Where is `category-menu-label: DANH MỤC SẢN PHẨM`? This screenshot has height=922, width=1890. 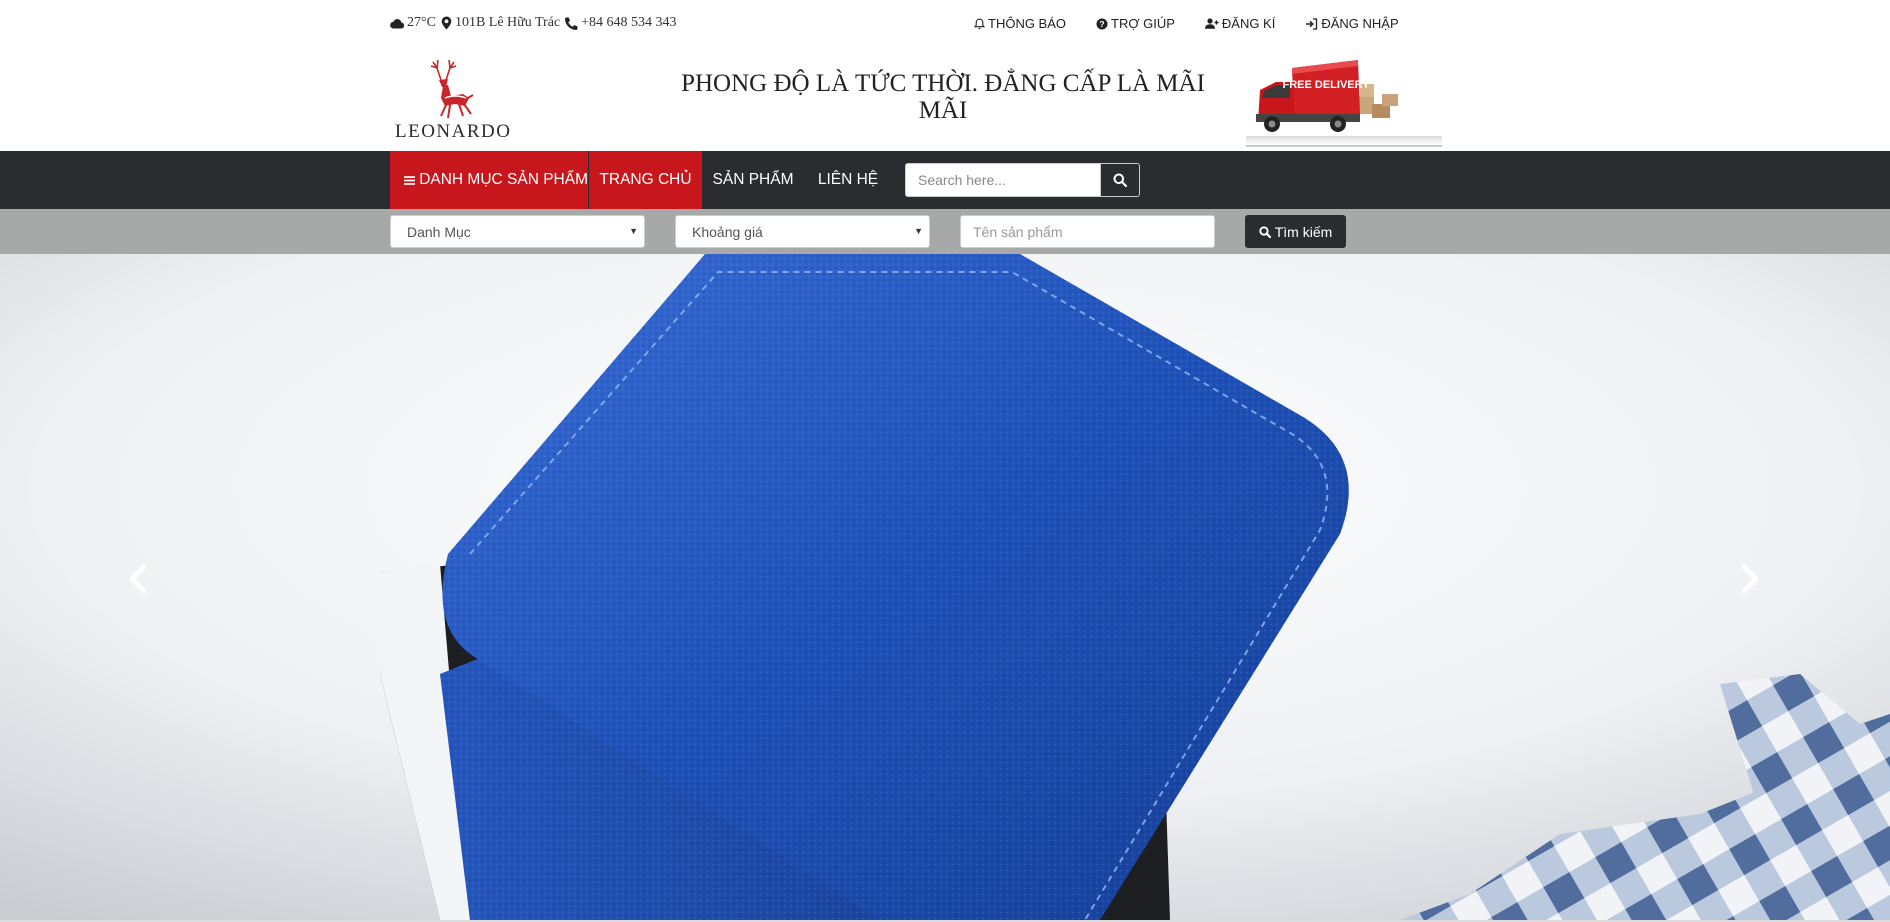 category-menu-label: DANH MỤC SẢN PHẨM is located at coordinates (503, 179).